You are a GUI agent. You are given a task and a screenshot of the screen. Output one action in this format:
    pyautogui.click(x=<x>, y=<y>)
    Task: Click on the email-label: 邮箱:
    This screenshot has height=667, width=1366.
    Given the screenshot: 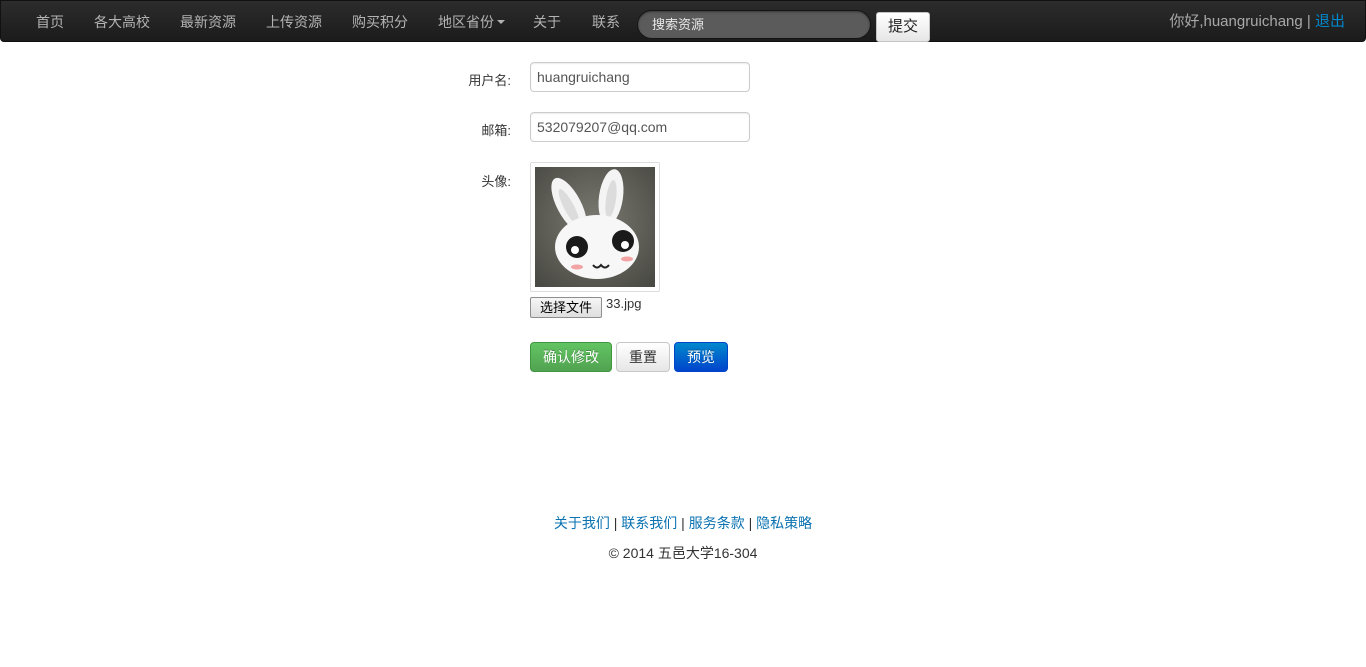 What is the action you would take?
    pyautogui.click(x=496, y=130)
    